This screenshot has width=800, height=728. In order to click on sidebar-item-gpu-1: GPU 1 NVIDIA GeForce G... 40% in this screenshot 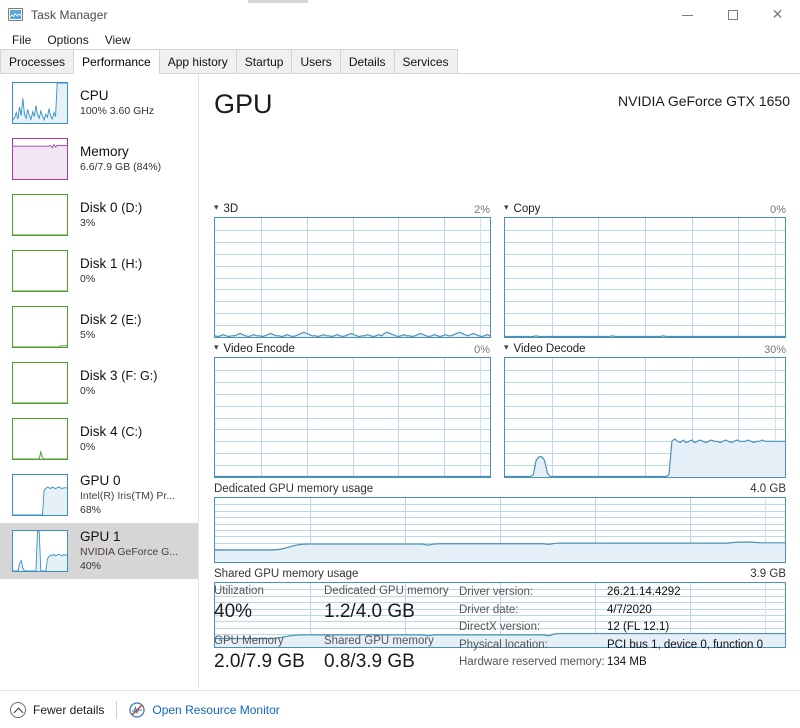, I will do `click(99, 551)`.